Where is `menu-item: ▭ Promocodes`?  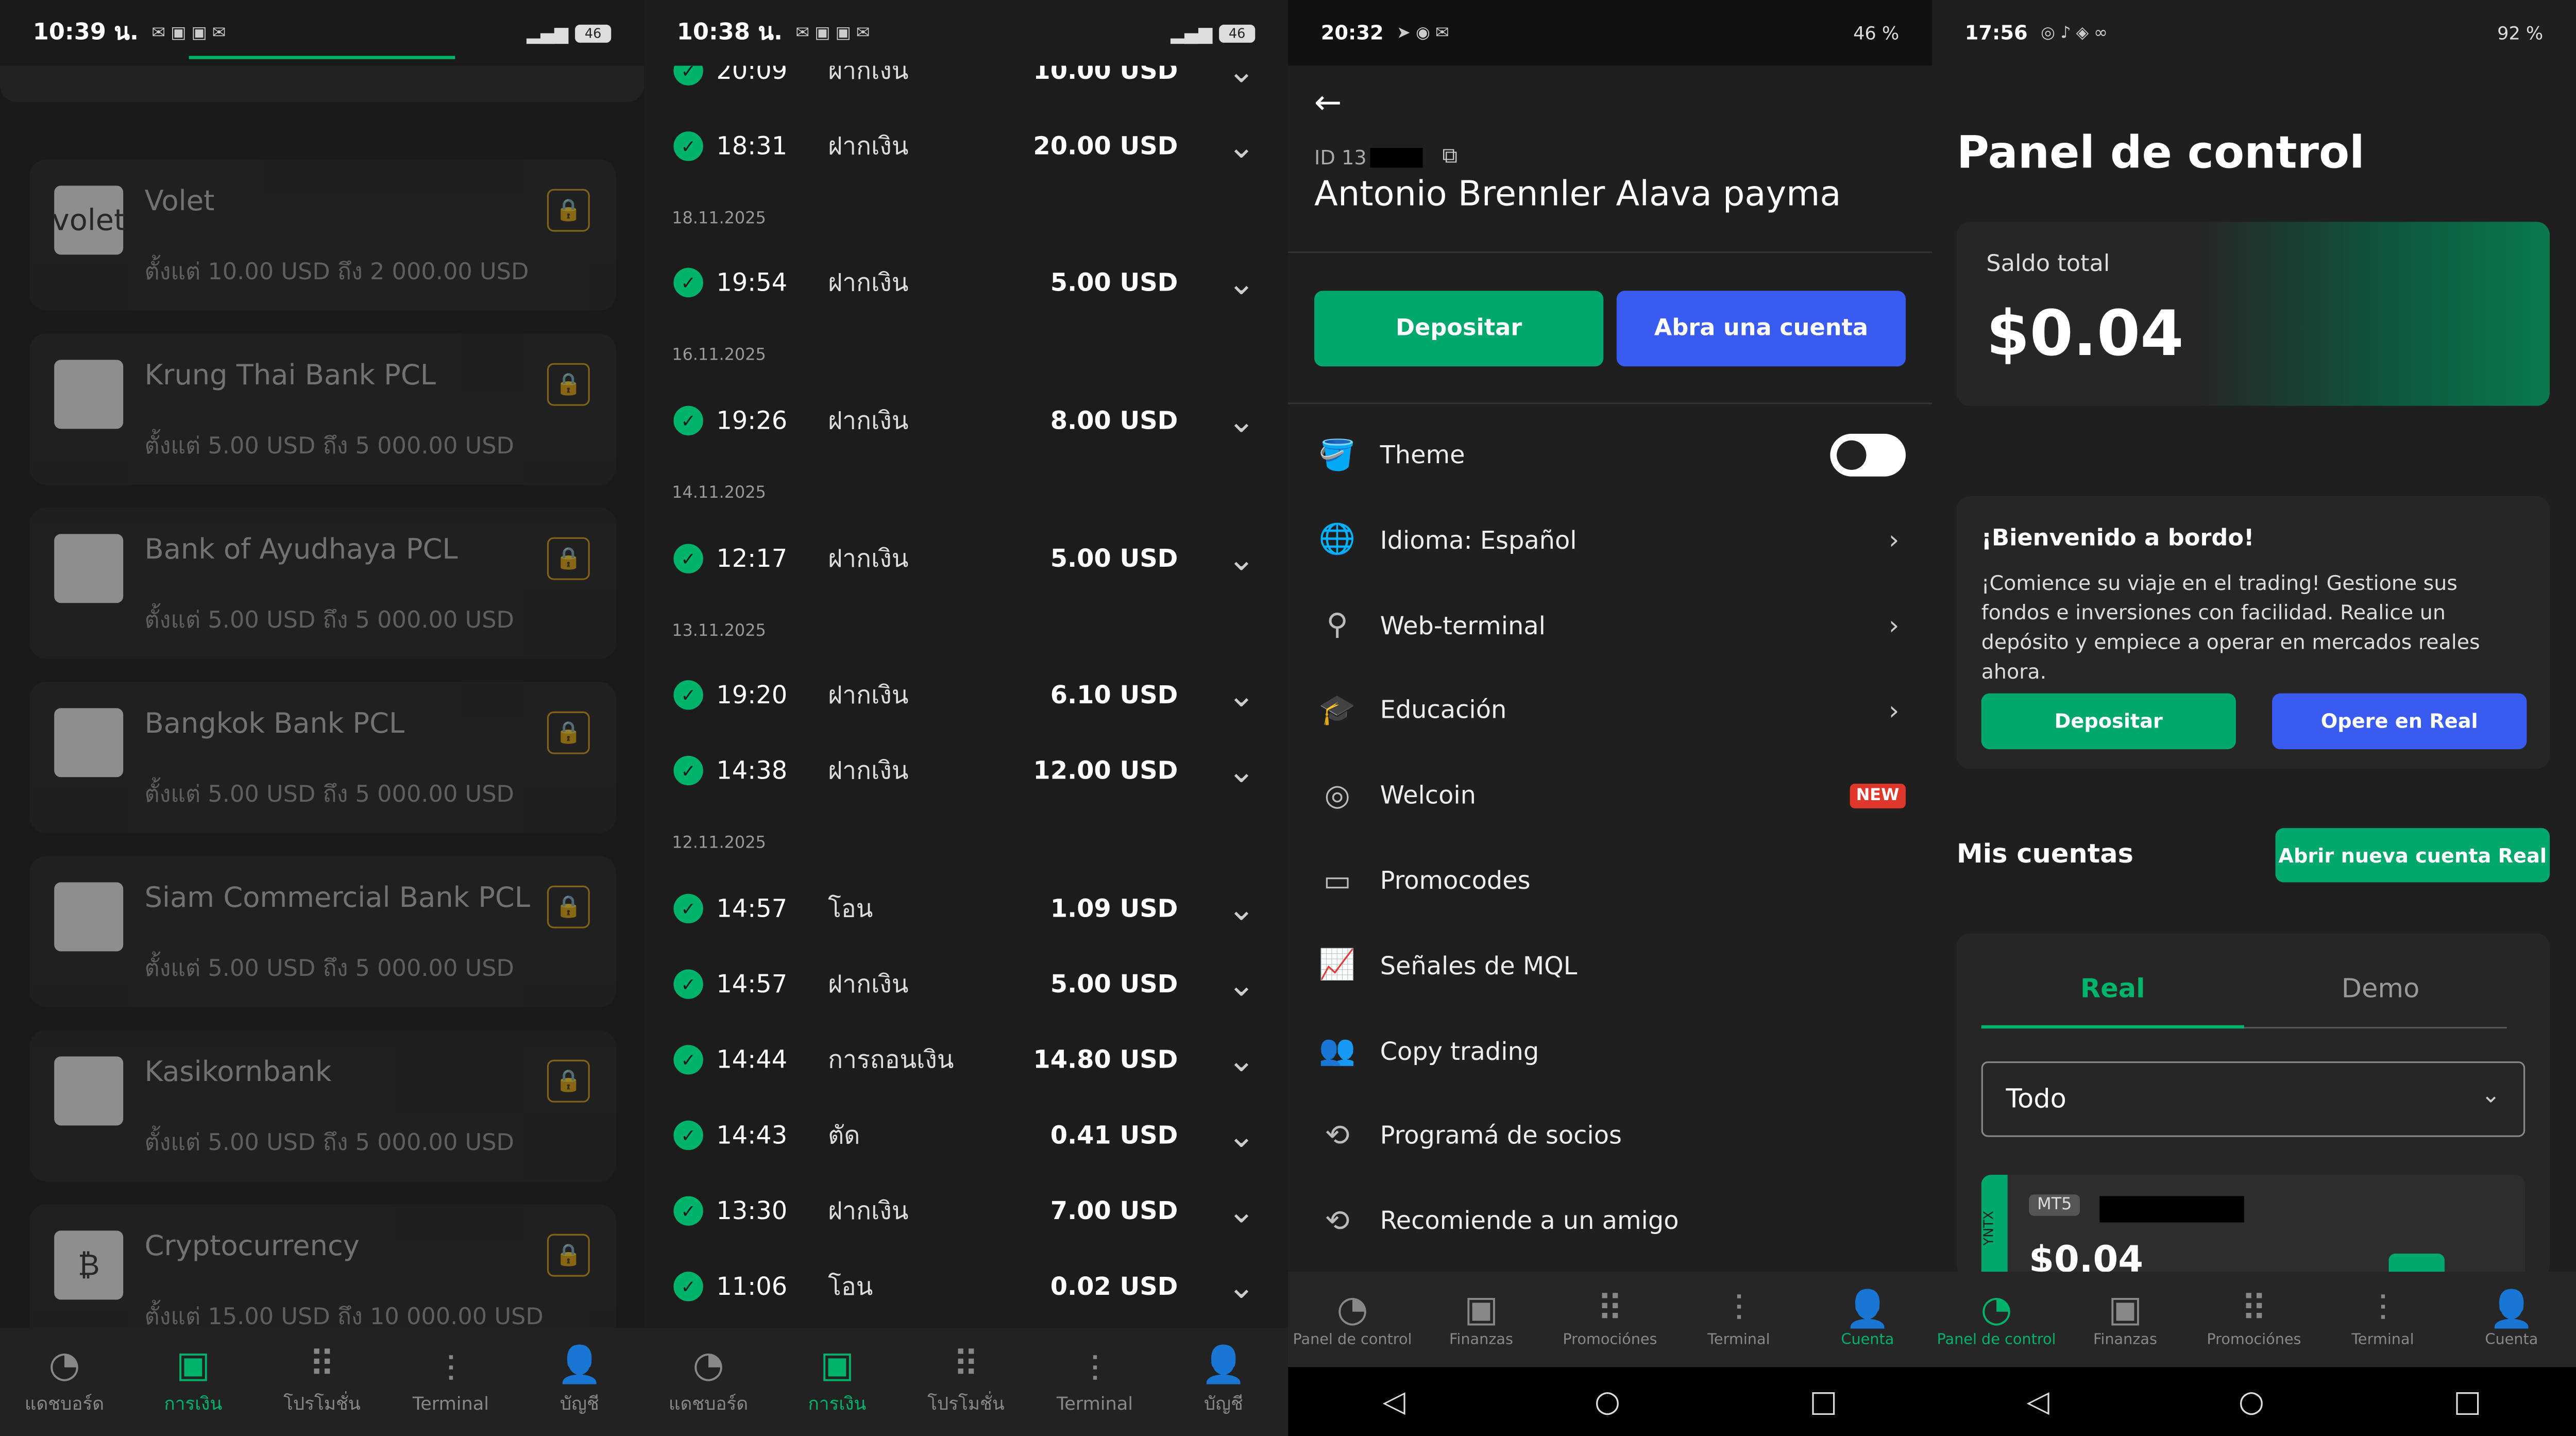 menu-item: ▭ Promocodes is located at coordinates (1610, 881).